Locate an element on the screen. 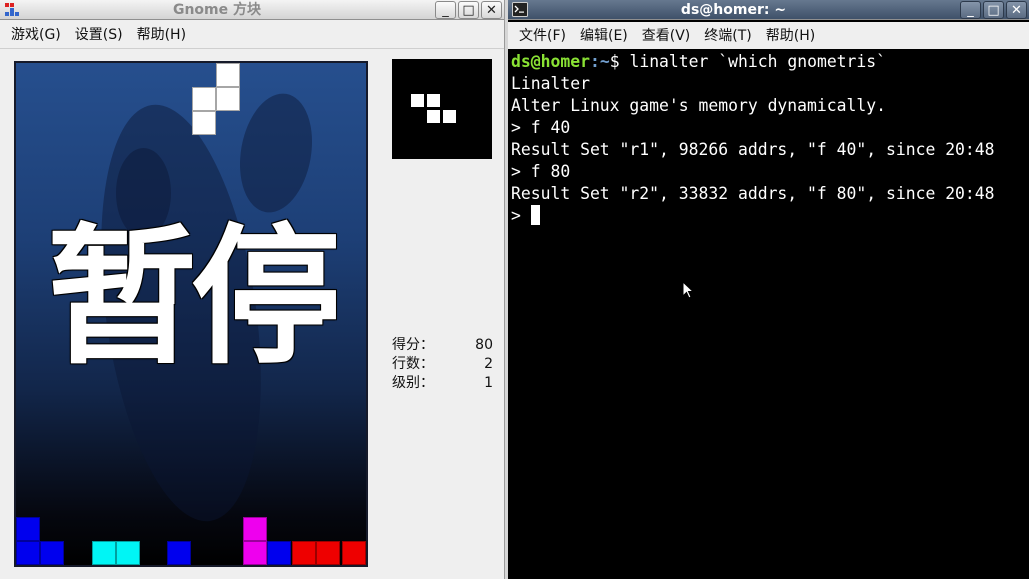 The image size is (1029, 579). lines-value: 2 is located at coordinates (488, 364).